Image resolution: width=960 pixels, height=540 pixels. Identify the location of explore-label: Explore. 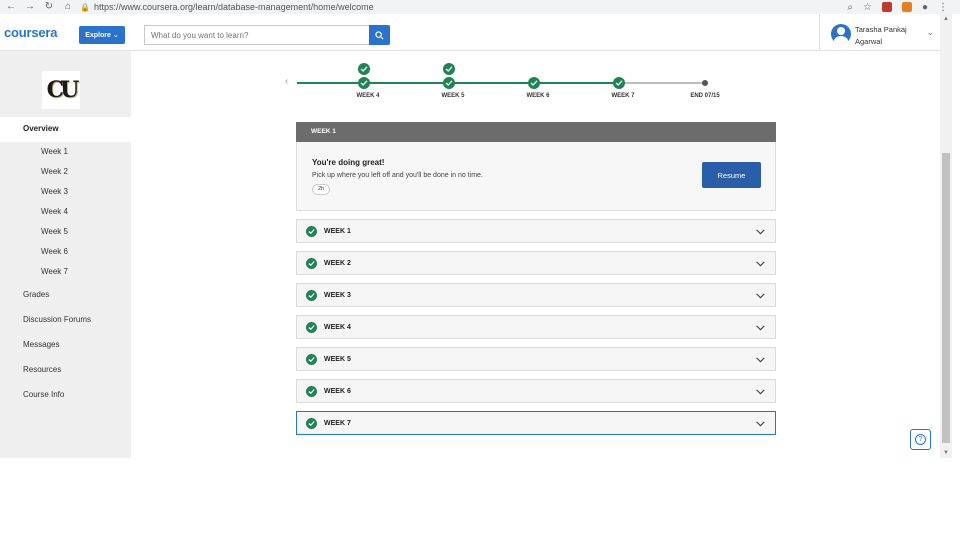
(98, 35).